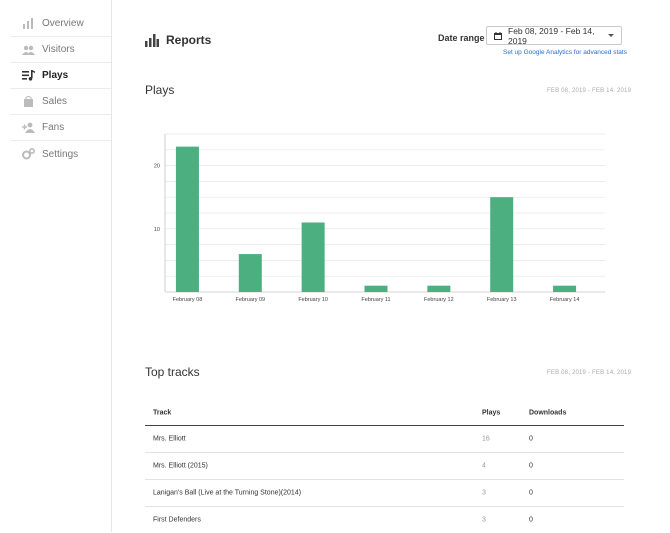 Image resolution: width=670 pixels, height=533 pixels. I want to click on table-row: Mrs. Elliott (2015) 4 0, so click(384, 466).